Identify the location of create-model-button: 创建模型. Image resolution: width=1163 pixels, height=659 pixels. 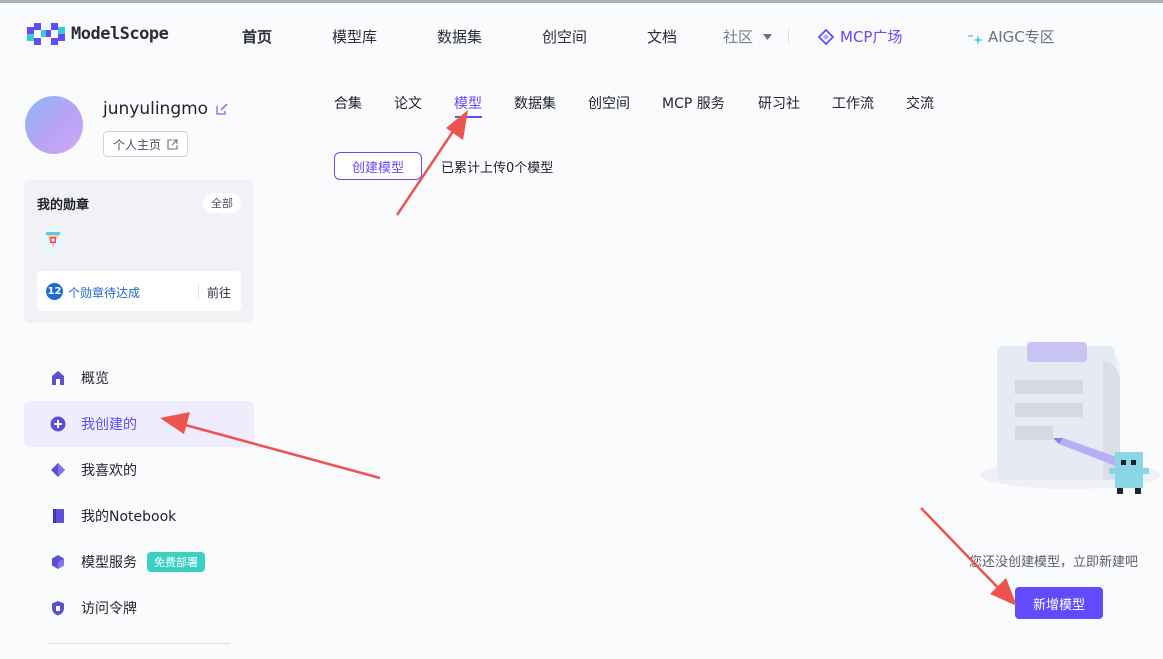
(378, 166).